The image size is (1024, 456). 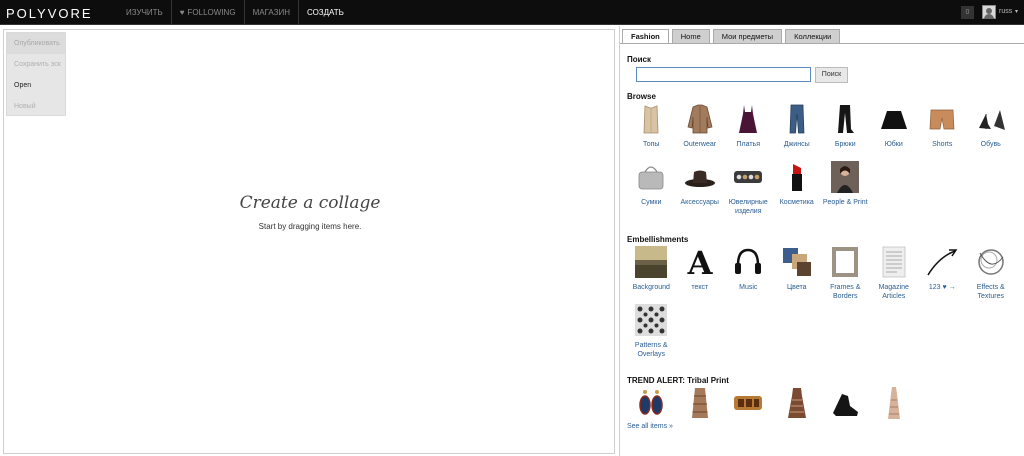 I want to click on open-button: Open, so click(x=36, y=85).